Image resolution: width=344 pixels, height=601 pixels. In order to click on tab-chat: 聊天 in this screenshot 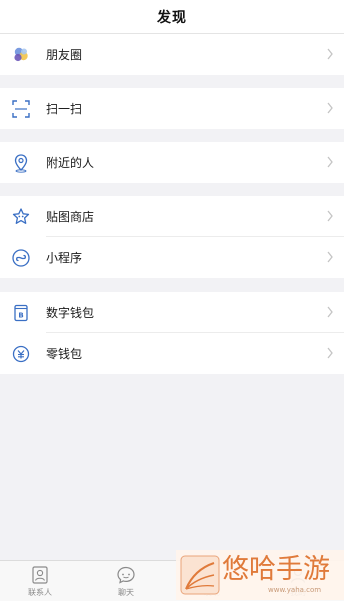, I will do `click(126, 583)`.